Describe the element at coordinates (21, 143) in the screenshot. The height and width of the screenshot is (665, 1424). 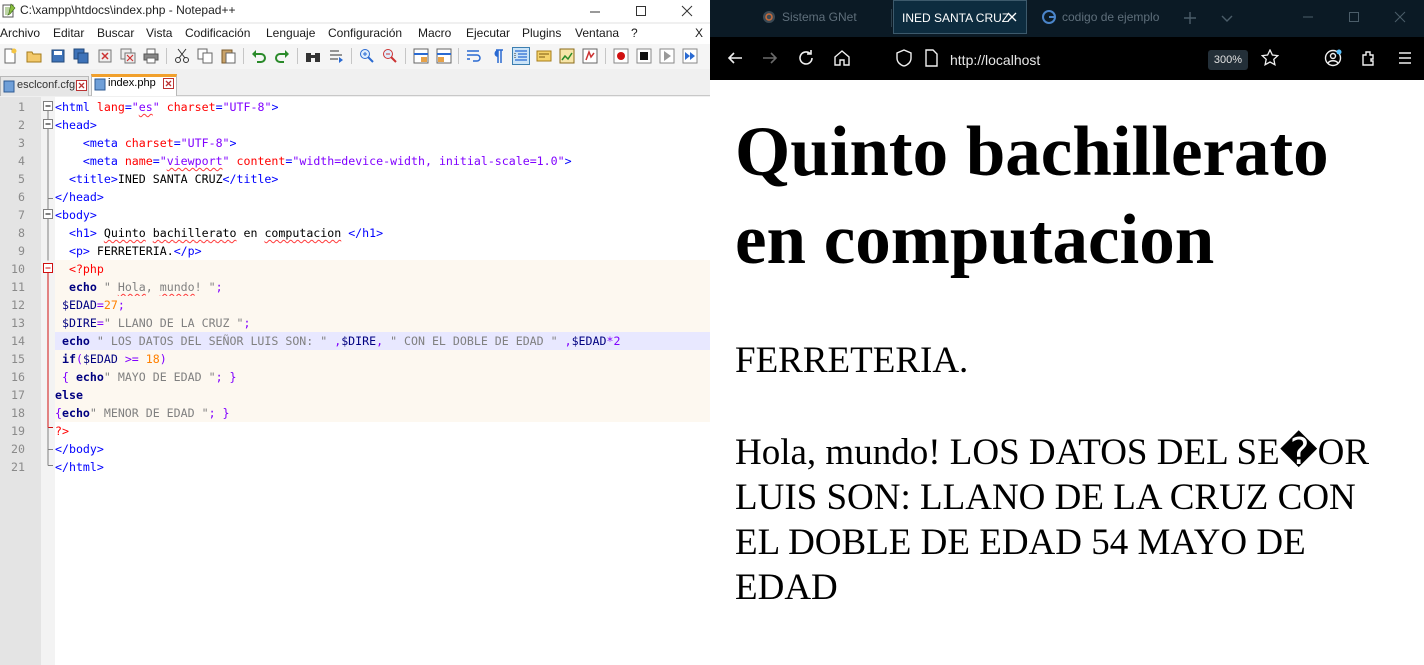
I see `line-number: 3` at that location.